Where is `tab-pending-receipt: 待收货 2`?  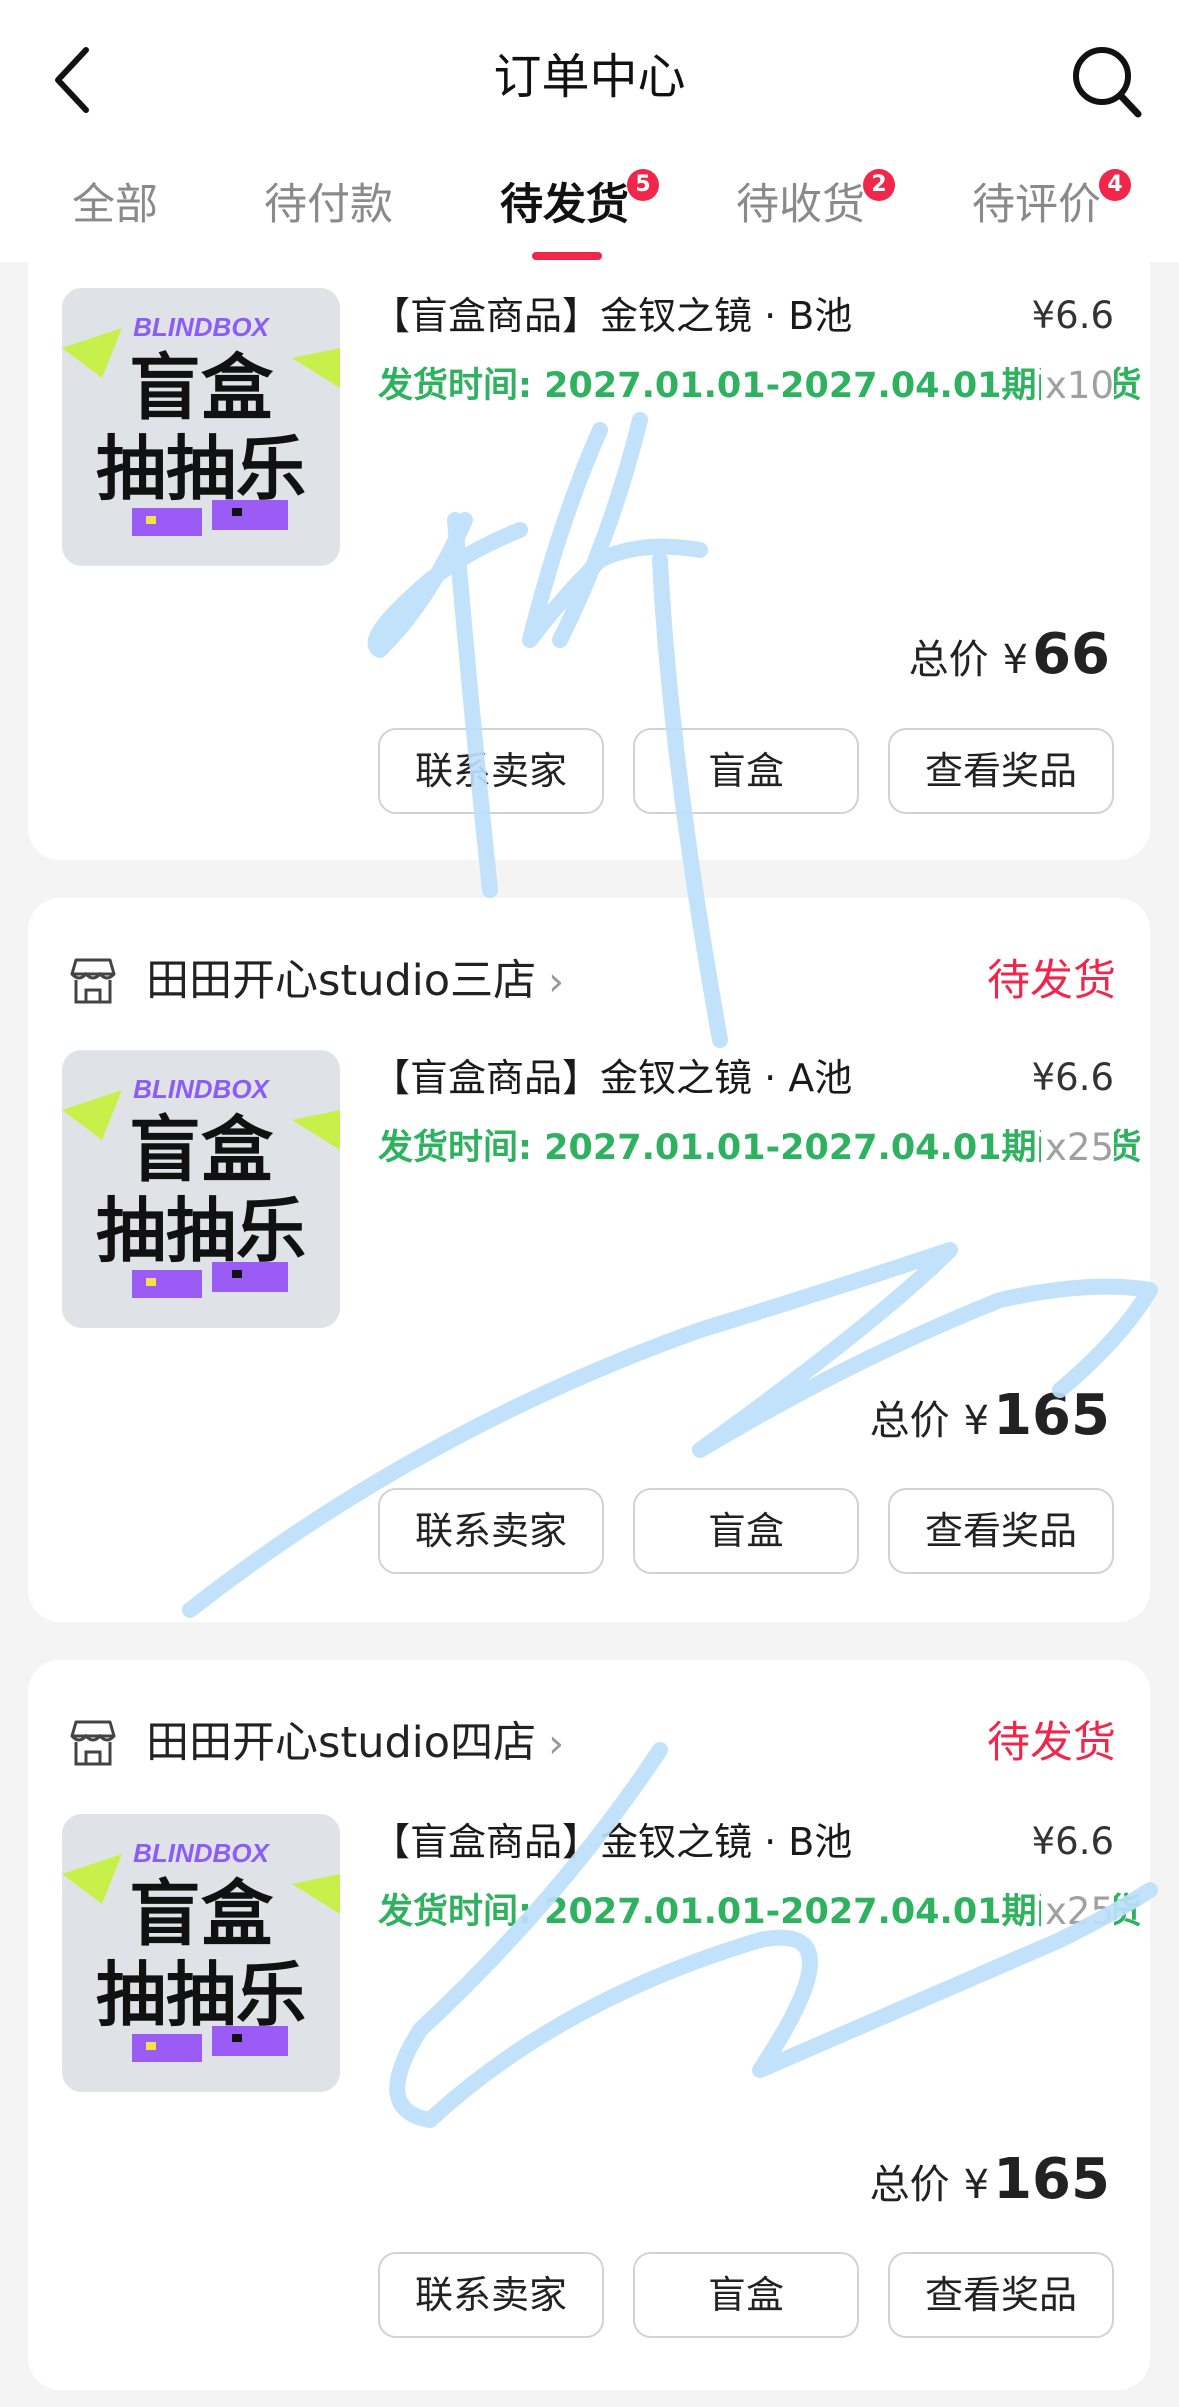 tab-pending-receipt: 待收货 2 is located at coordinates (815, 205).